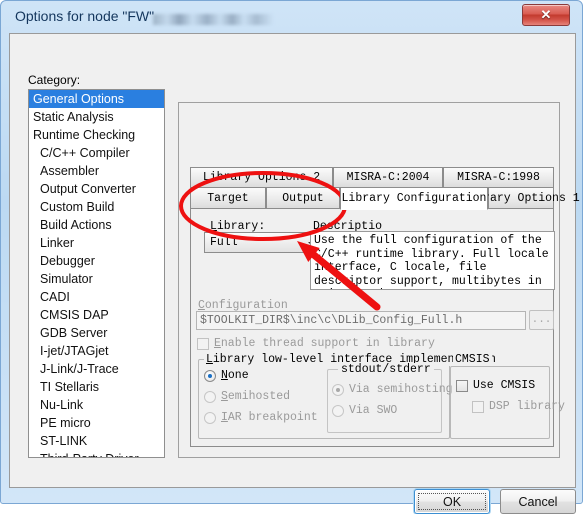  I want to click on tab-misra-c-1998: MISRA-C:1998, so click(498, 177).